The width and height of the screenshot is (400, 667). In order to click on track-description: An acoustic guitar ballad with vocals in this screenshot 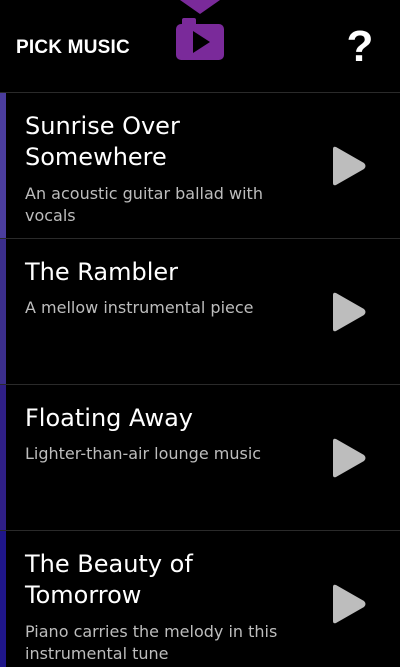, I will do `click(144, 204)`.